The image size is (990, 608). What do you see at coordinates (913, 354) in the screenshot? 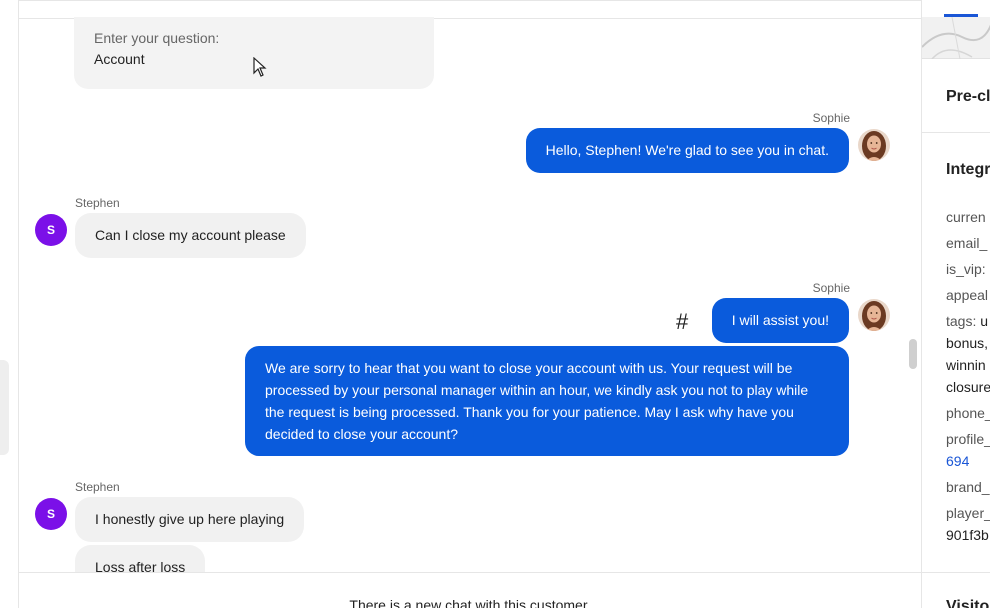
I see `chat-scrollbar` at bounding box center [913, 354].